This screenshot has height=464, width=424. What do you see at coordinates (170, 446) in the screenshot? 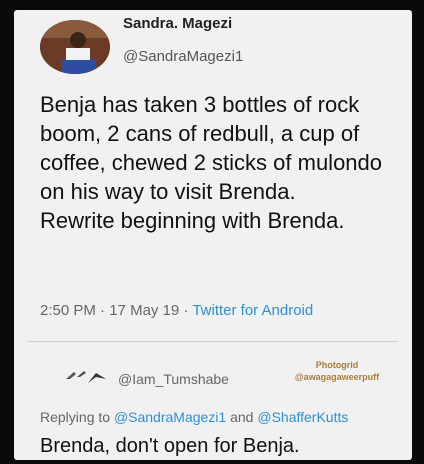
I see `reply-text: Brenda, don't open for Benja.` at bounding box center [170, 446].